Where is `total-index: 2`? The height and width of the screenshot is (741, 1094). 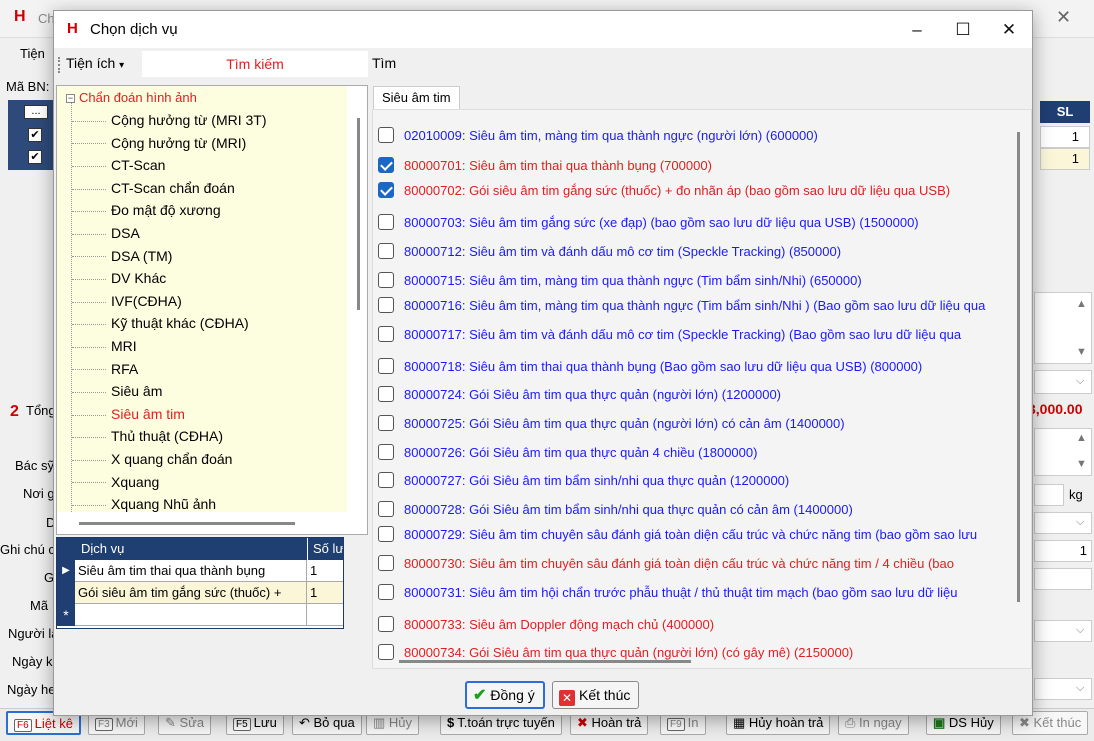
total-index: 2 is located at coordinates (14, 411).